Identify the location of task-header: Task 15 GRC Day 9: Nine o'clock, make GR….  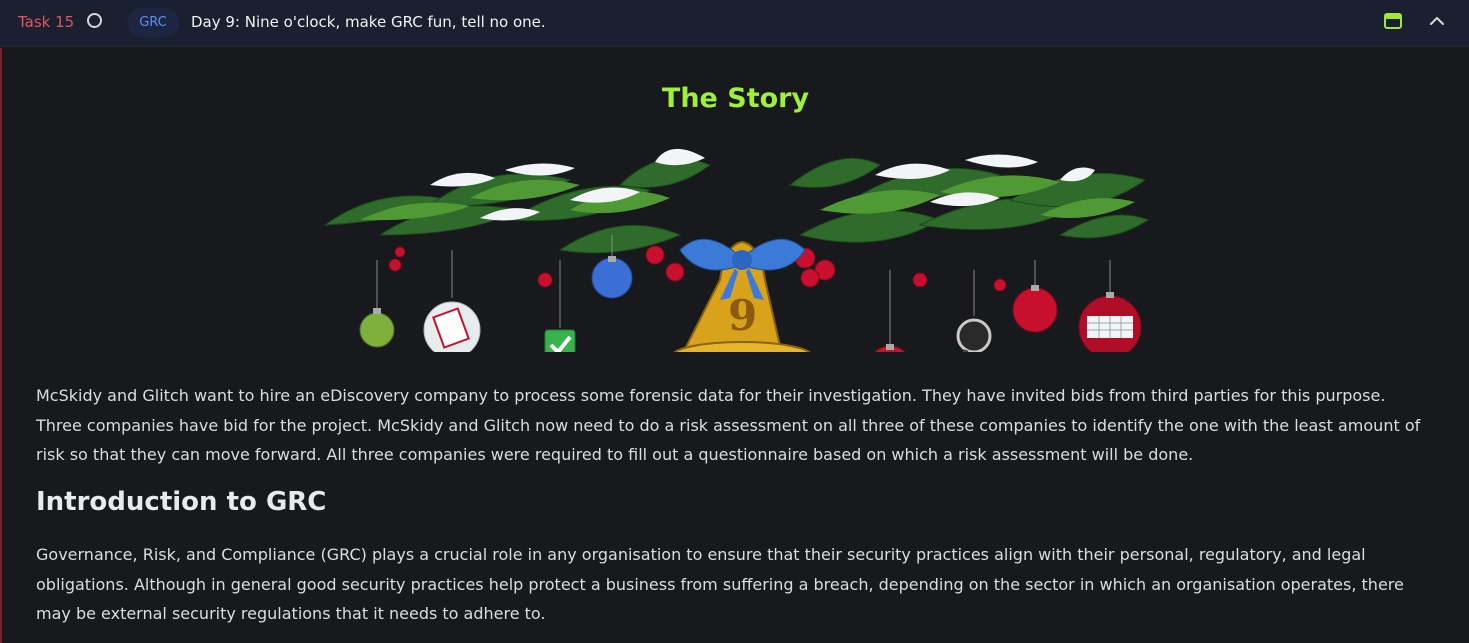
(734, 23).